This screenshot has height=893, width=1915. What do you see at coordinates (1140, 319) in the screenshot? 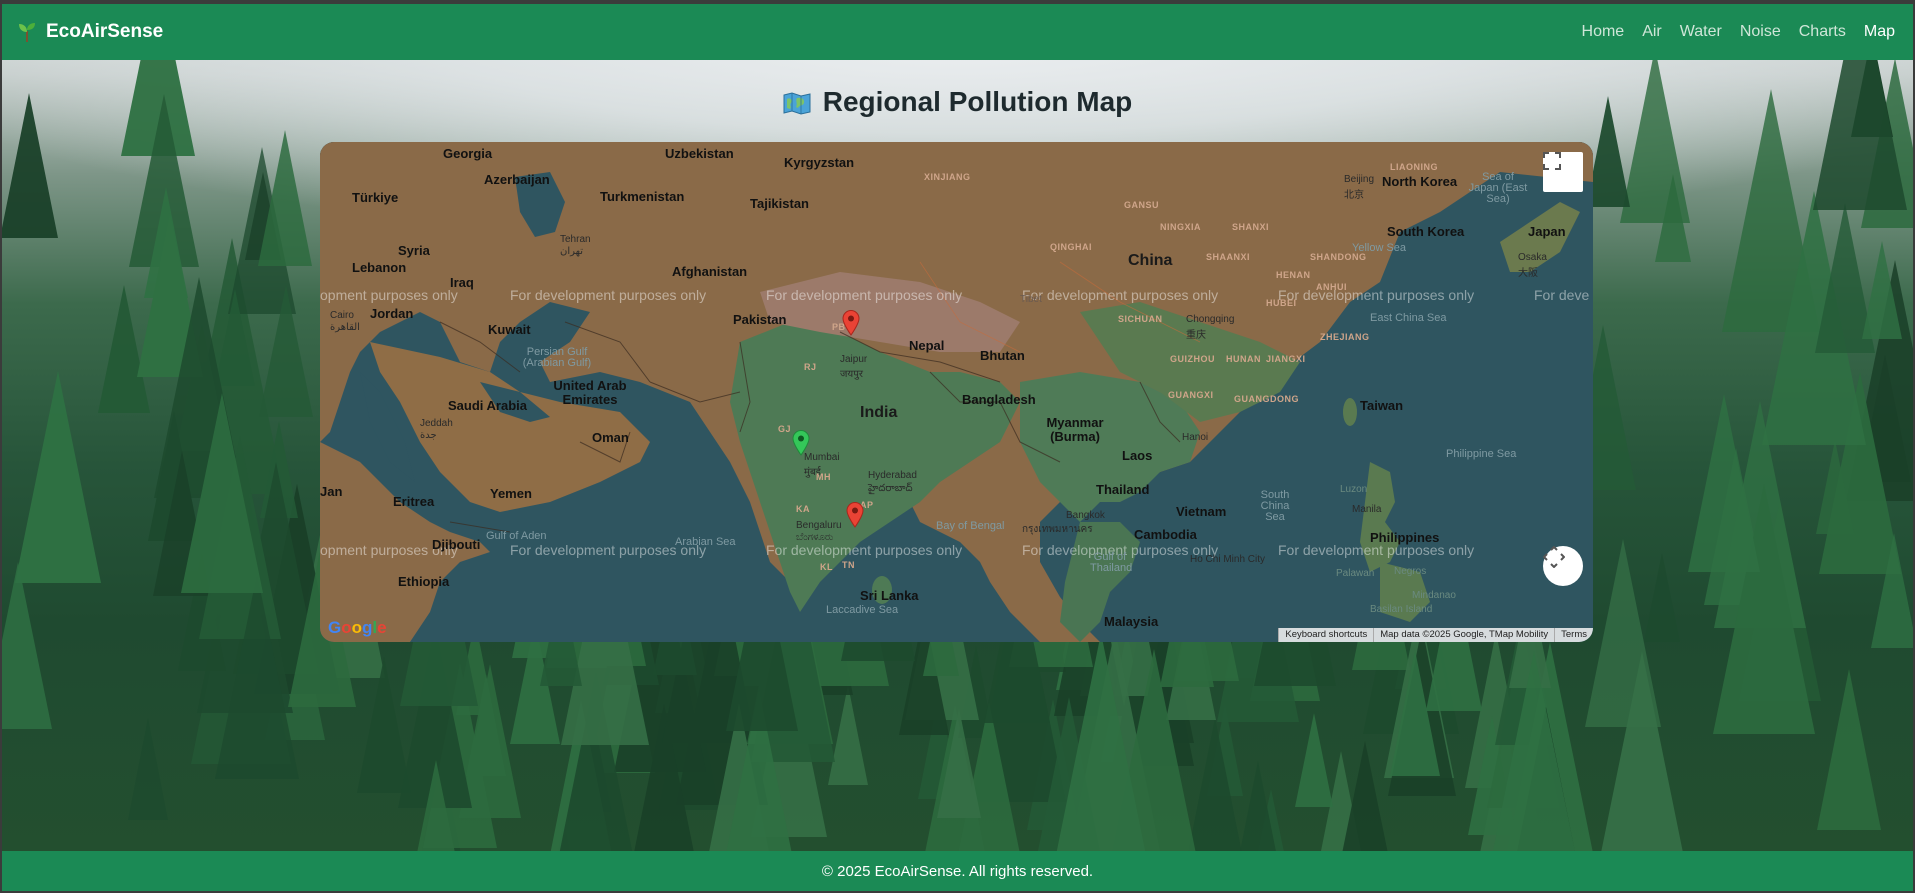
I see `province-label: SICHUAN` at bounding box center [1140, 319].